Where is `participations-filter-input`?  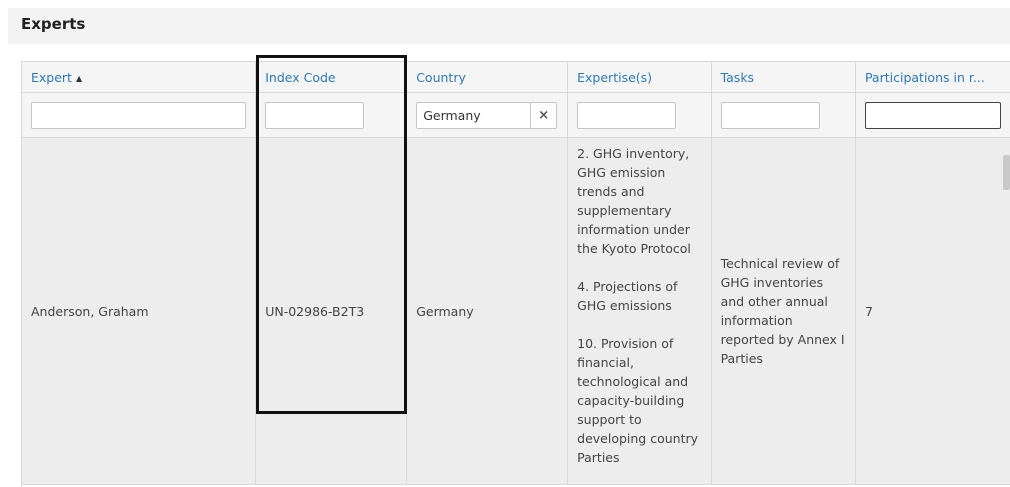
participations-filter-input is located at coordinates (932, 115).